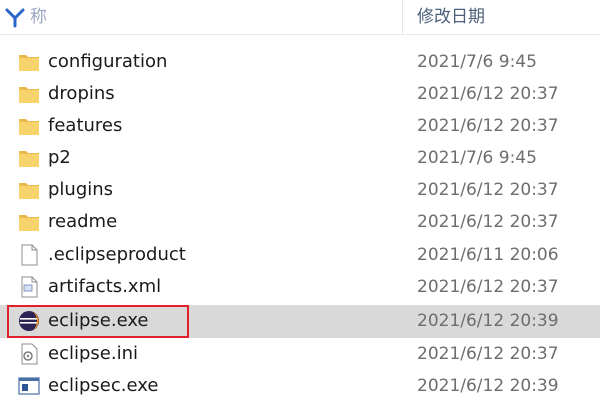 The width and height of the screenshot is (600, 419). What do you see at coordinates (29, 354) in the screenshot?
I see `settings-file-icon` at bounding box center [29, 354].